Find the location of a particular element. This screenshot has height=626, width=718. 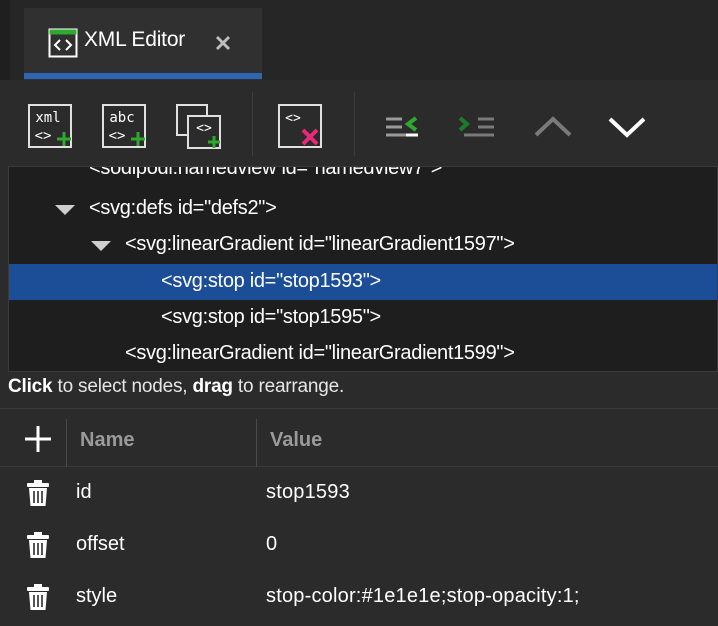

delete-node-label: <> is located at coordinates (293, 118).